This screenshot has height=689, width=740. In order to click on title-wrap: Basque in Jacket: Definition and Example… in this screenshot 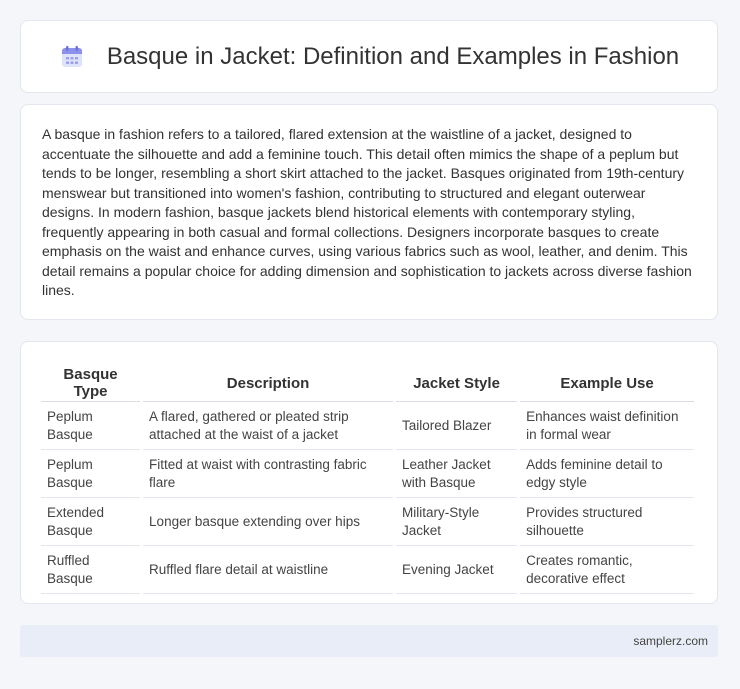, I will do `click(369, 57)`.